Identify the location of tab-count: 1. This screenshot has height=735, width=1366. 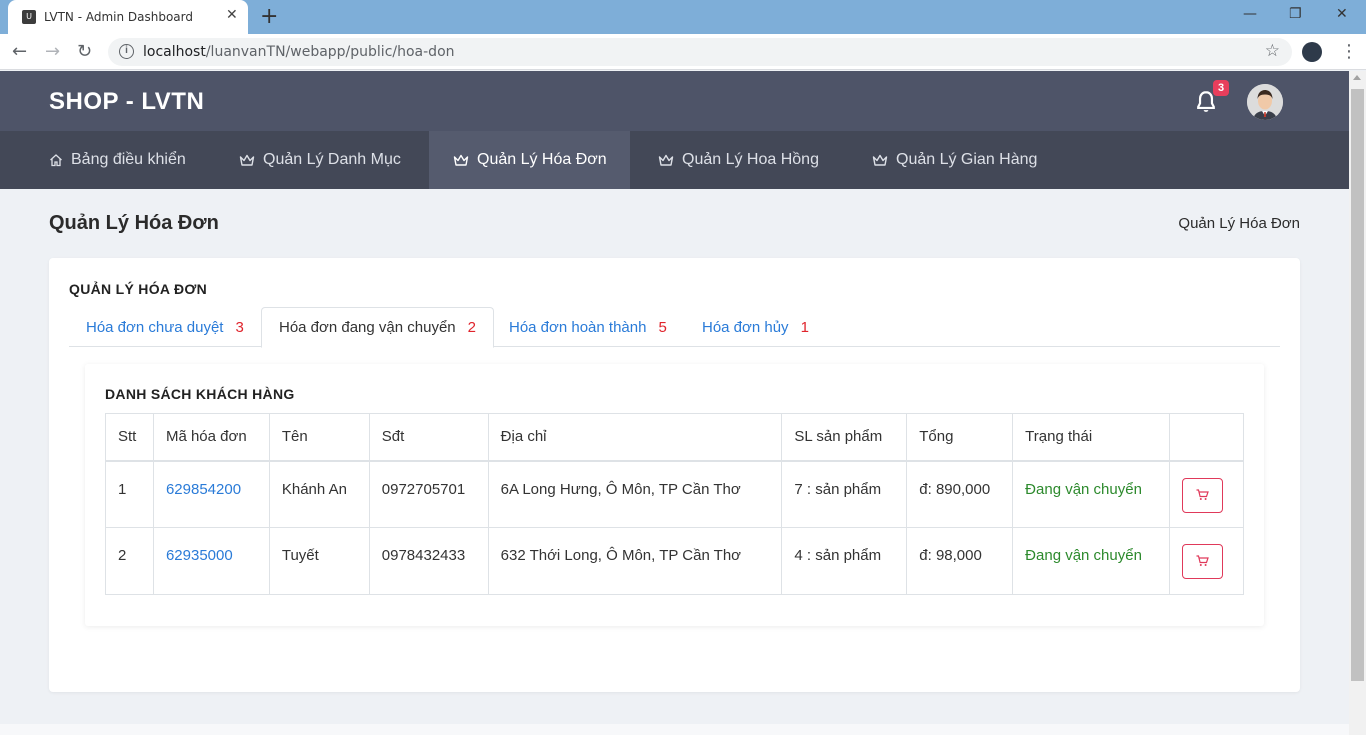
(804, 327).